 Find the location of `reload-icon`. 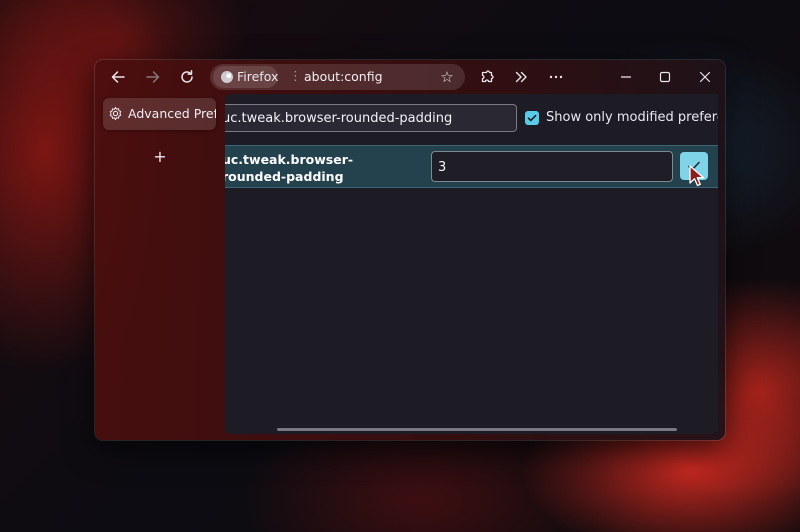

reload-icon is located at coordinates (187, 77).